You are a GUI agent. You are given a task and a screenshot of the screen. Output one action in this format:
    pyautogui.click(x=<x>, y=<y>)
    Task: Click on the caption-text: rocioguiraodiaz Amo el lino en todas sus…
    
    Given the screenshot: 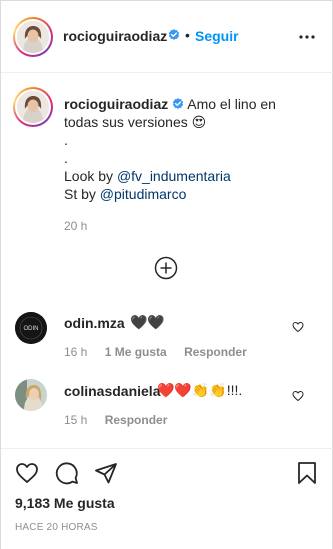 What is the action you would take?
    pyautogui.click(x=189, y=149)
    